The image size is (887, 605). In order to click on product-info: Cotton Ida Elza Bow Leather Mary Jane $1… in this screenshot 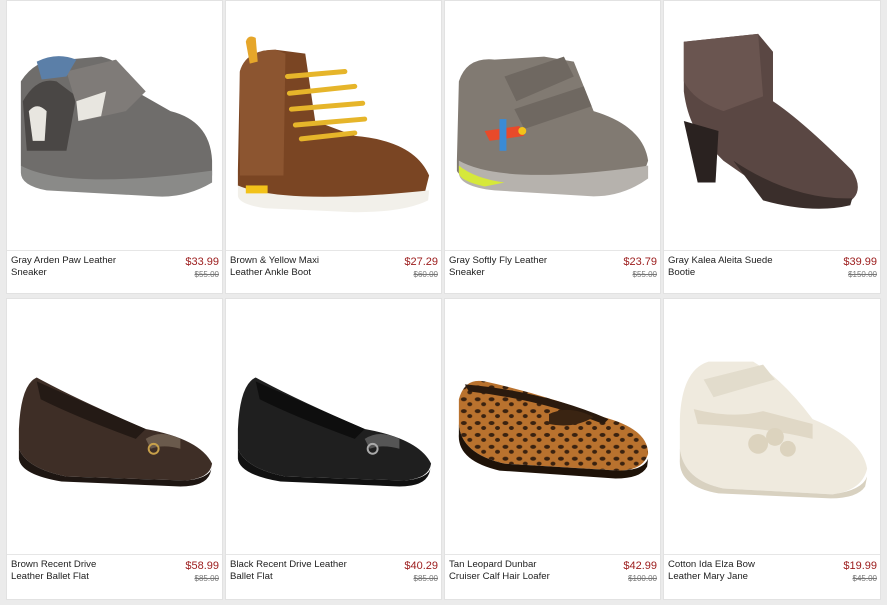, I will do `click(772, 576)`.